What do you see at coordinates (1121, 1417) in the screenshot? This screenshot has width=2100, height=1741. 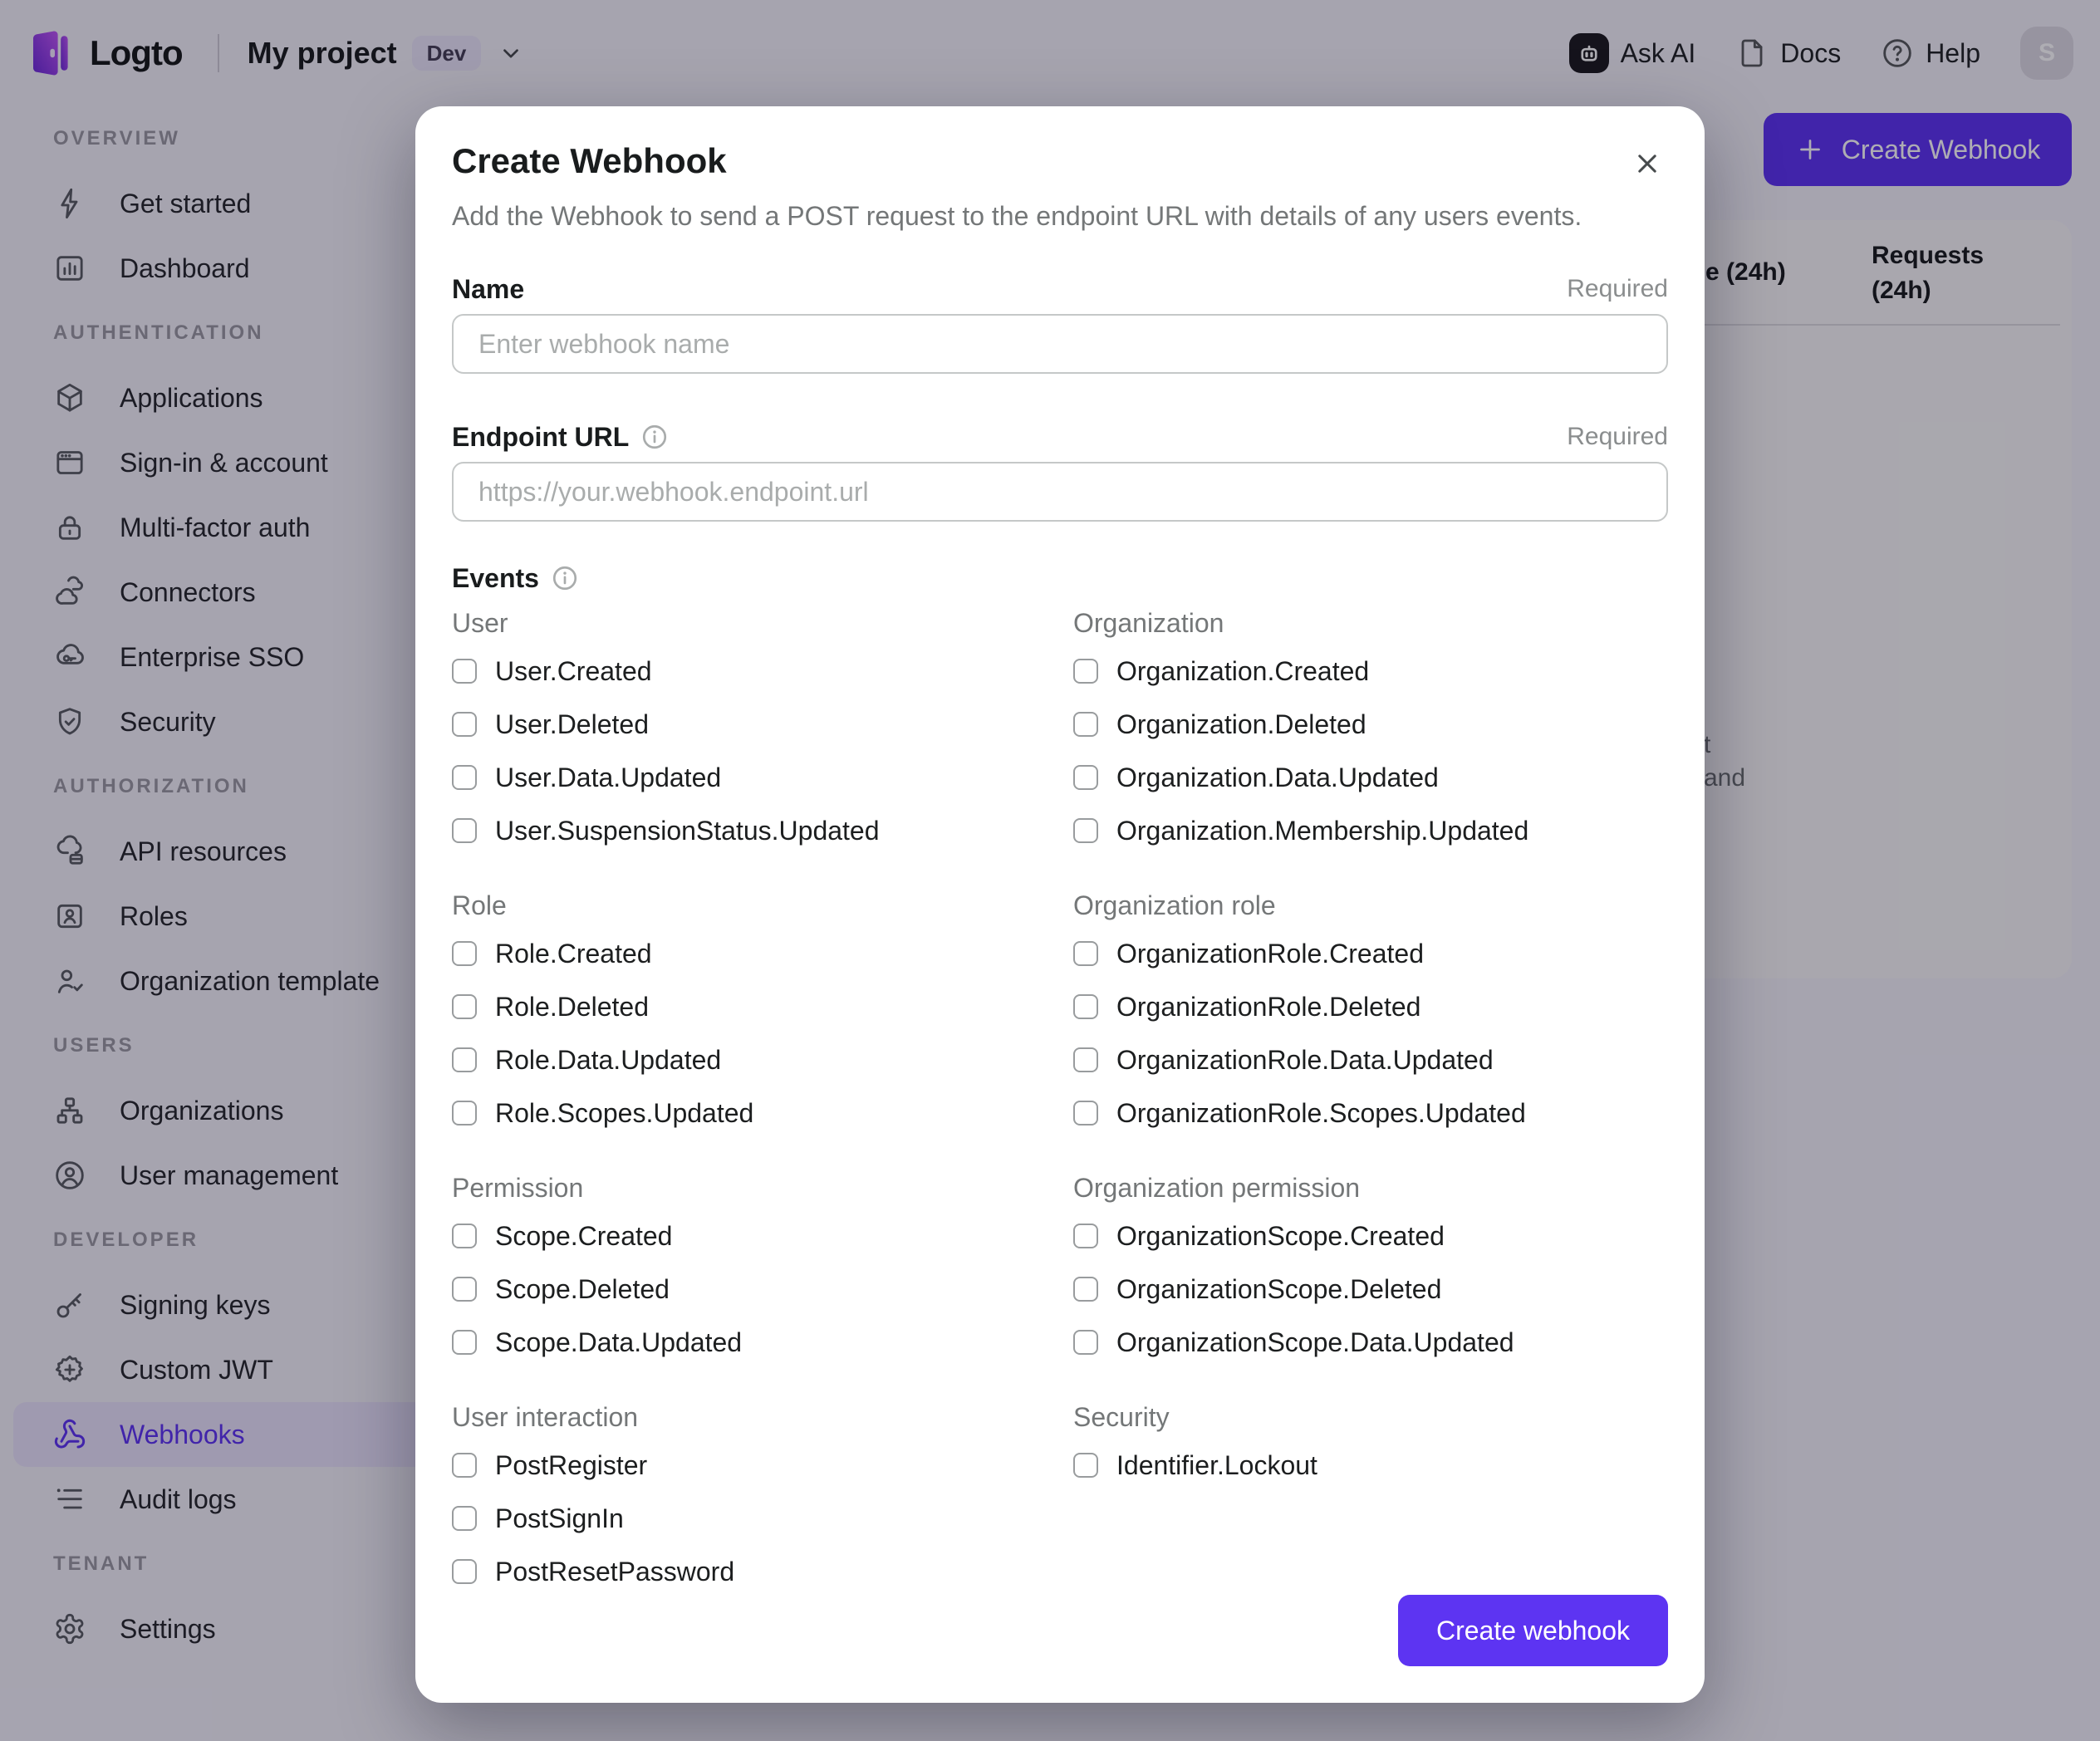 I see `event-group-title: Security` at bounding box center [1121, 1417].